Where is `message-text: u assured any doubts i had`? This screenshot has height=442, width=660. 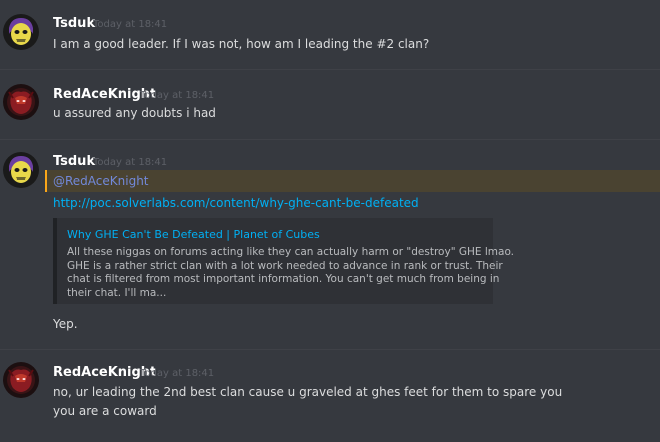
message-text: u assured any doubts i had is located at coordinates (134, 113).